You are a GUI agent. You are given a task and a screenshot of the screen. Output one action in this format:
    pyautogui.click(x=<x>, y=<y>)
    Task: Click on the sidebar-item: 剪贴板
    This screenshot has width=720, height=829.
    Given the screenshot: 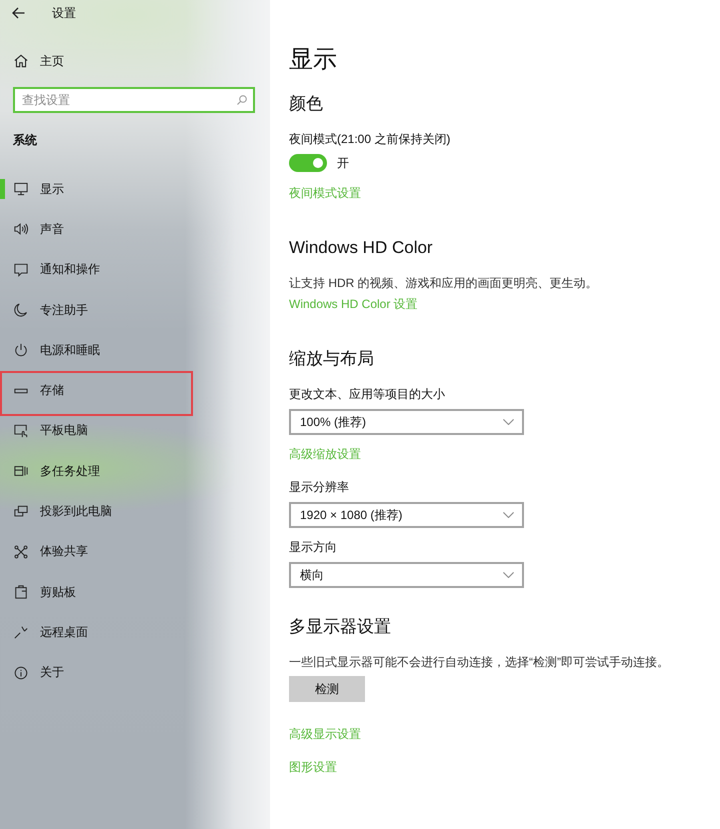 What is the action you would take?
    pyautogui.click(x=128, y=592)
    